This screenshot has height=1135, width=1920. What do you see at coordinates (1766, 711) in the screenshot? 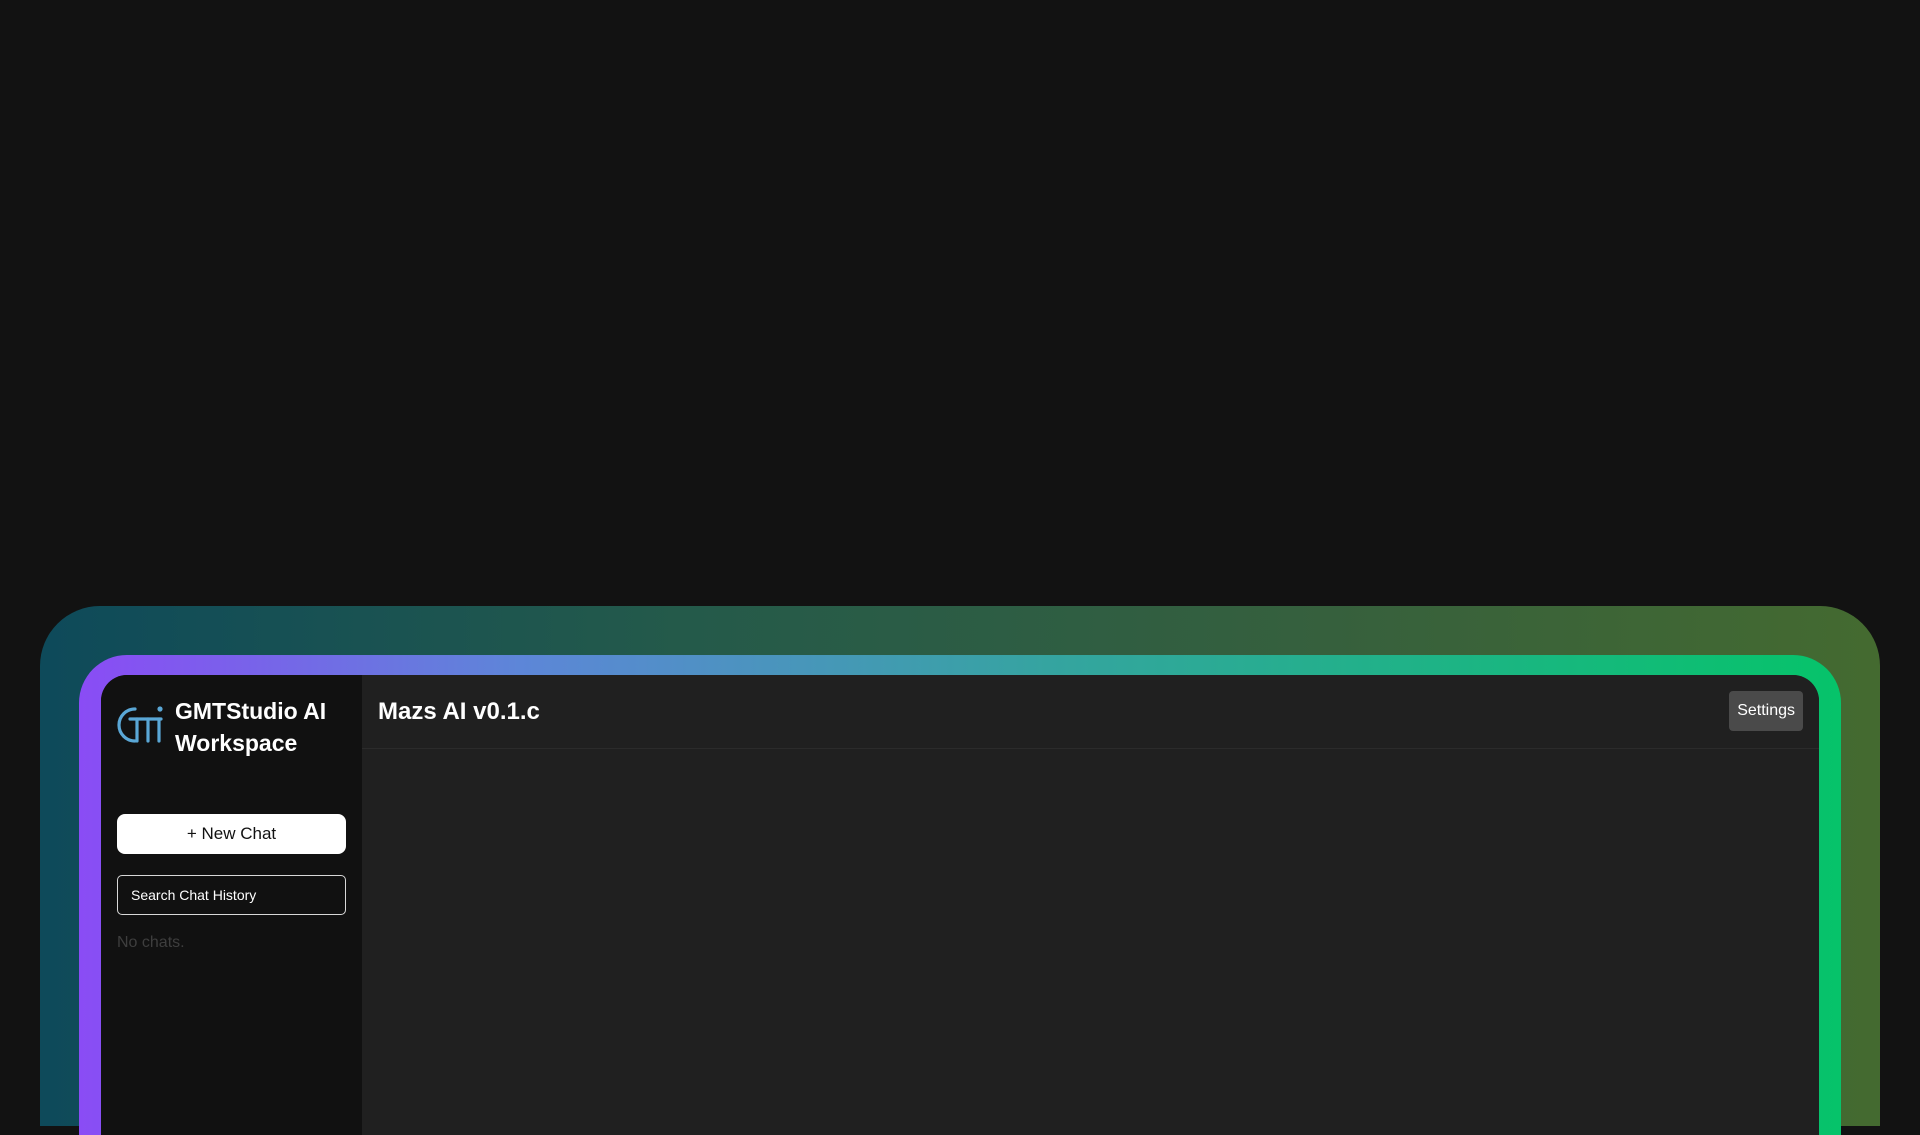
I see `settings-button: Settings` at bounding box center [1766, 711].